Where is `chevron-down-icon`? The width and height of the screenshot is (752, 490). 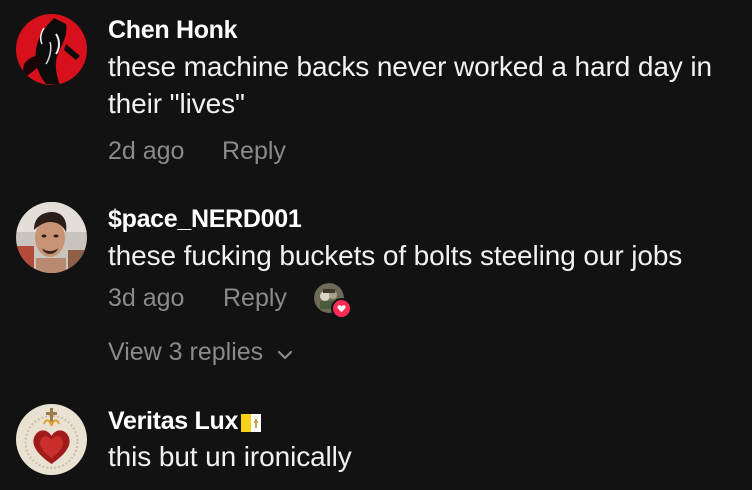
chevron-down-icon is located at coordinates (285, 355).